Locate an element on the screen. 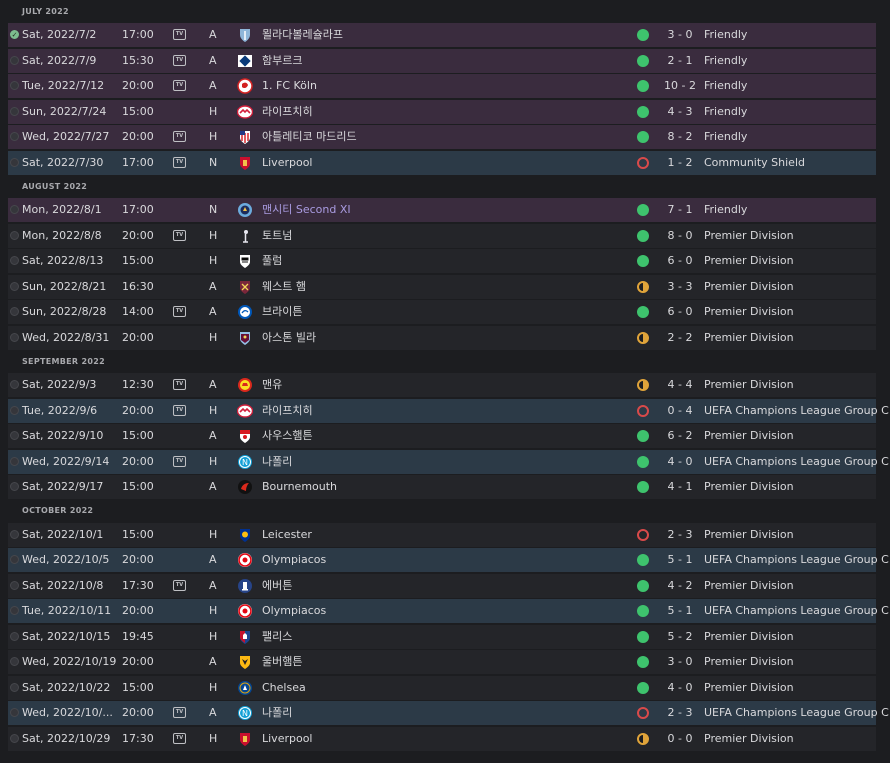 Image resolution: width=890 pixels, height=763 pixels. score: 2 - 1 is located at coordinates (680, 61).